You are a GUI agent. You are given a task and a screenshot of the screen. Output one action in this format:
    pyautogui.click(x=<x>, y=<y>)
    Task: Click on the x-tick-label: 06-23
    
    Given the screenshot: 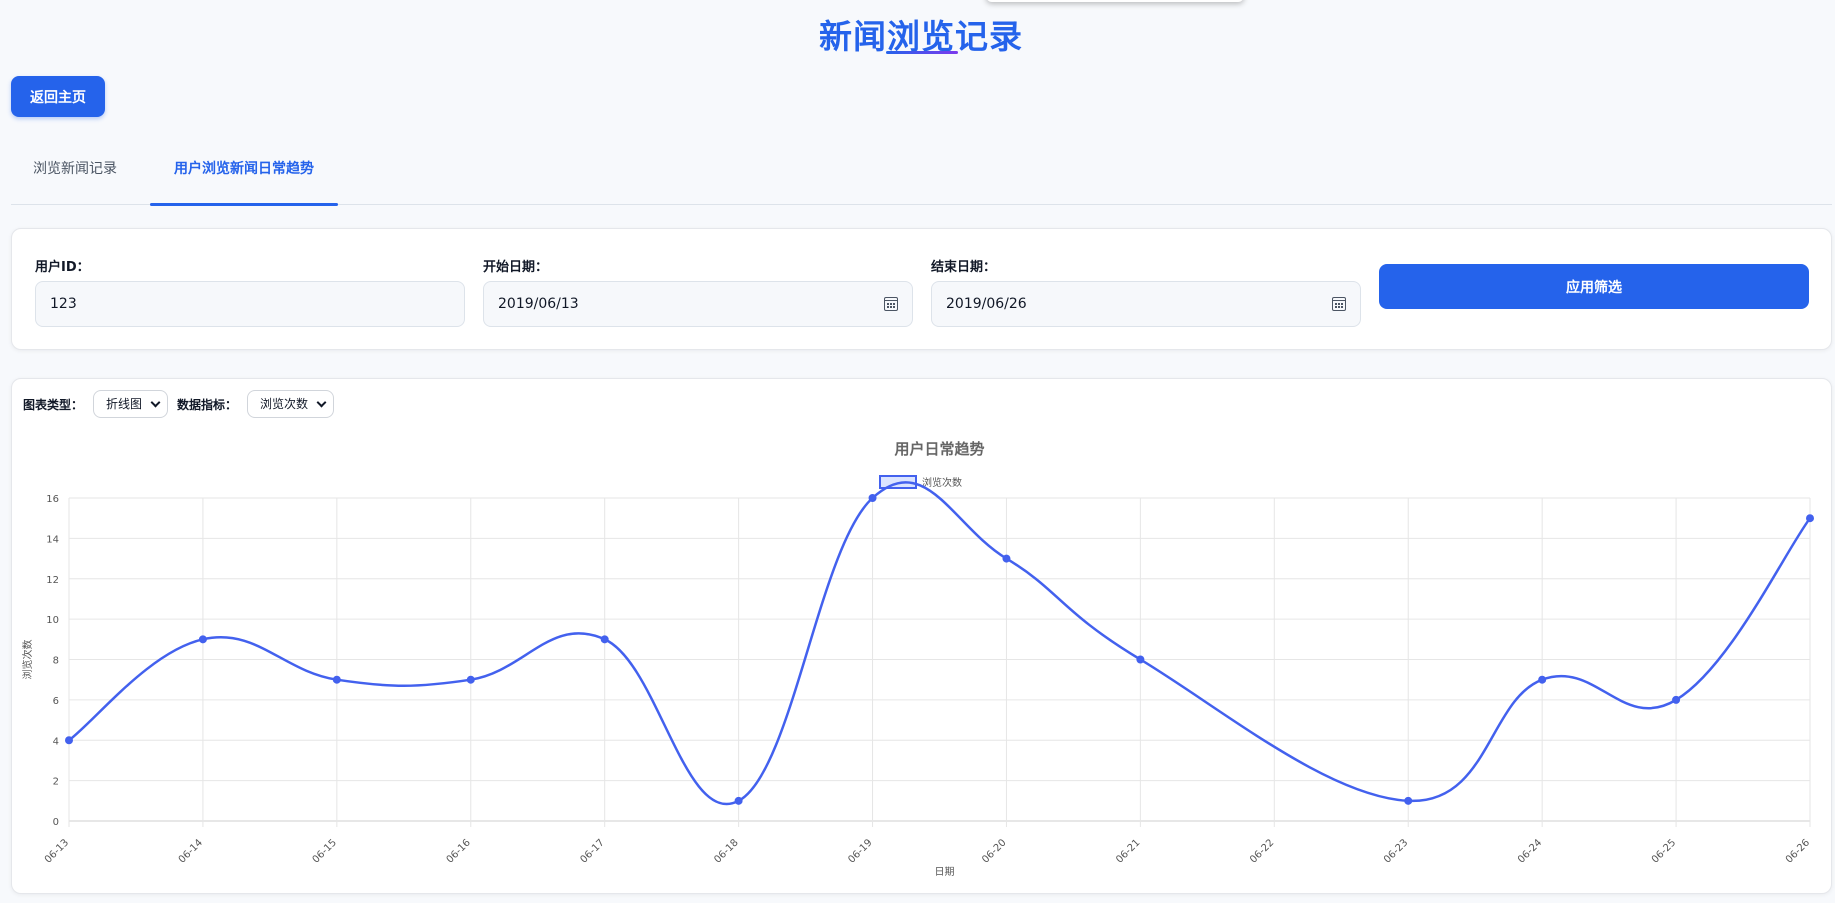 What is the action you would take?
    pyautogui.click(x=1396, y=851)
    